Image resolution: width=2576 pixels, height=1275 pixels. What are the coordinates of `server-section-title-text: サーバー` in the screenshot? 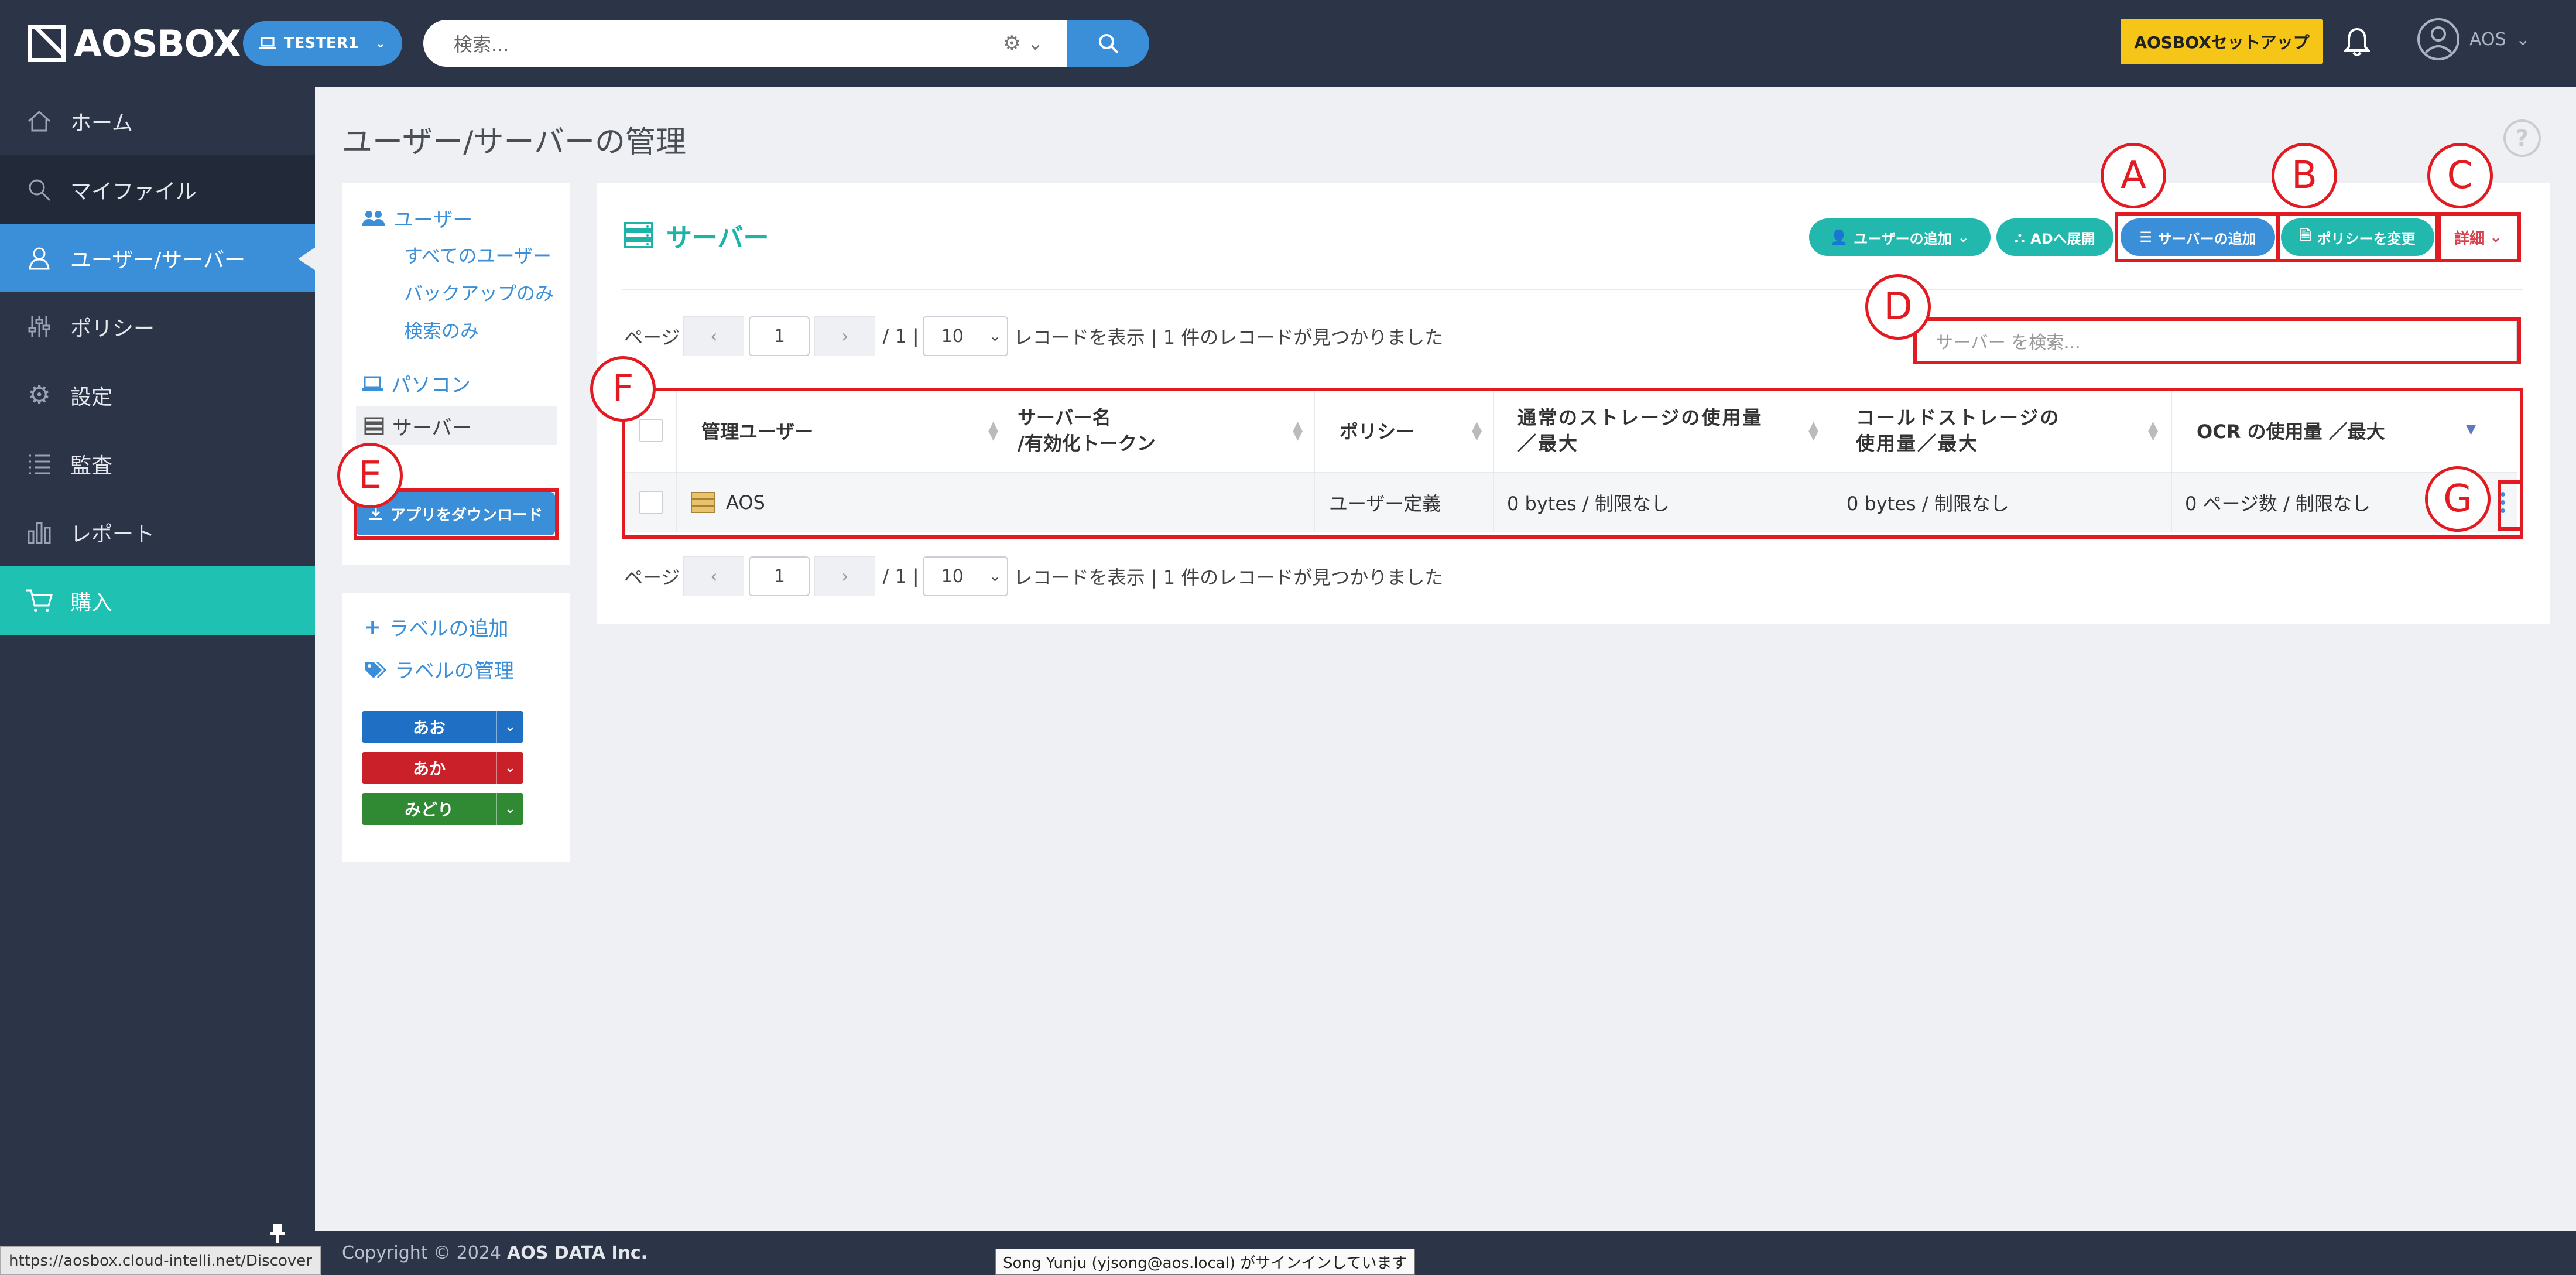 It's located at (717, 238).